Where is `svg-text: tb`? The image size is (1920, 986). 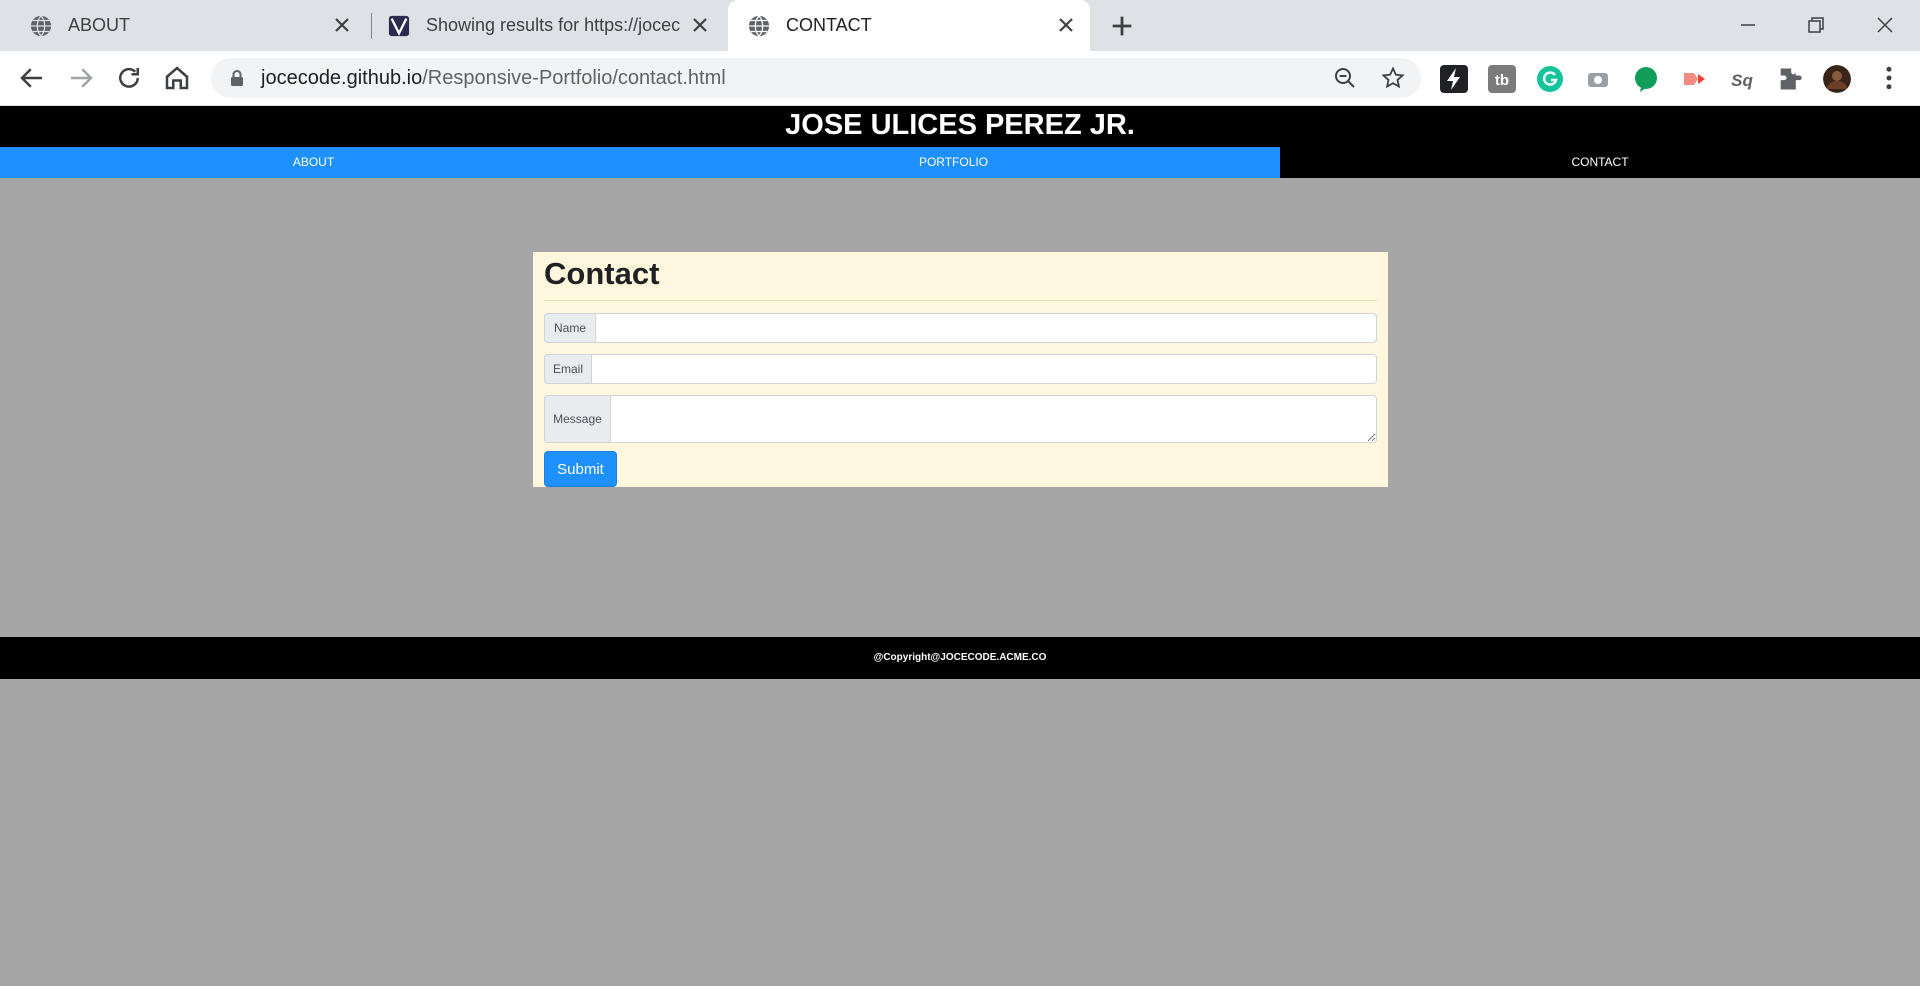 svg-text: tb is located at coordinates (1502, 80).